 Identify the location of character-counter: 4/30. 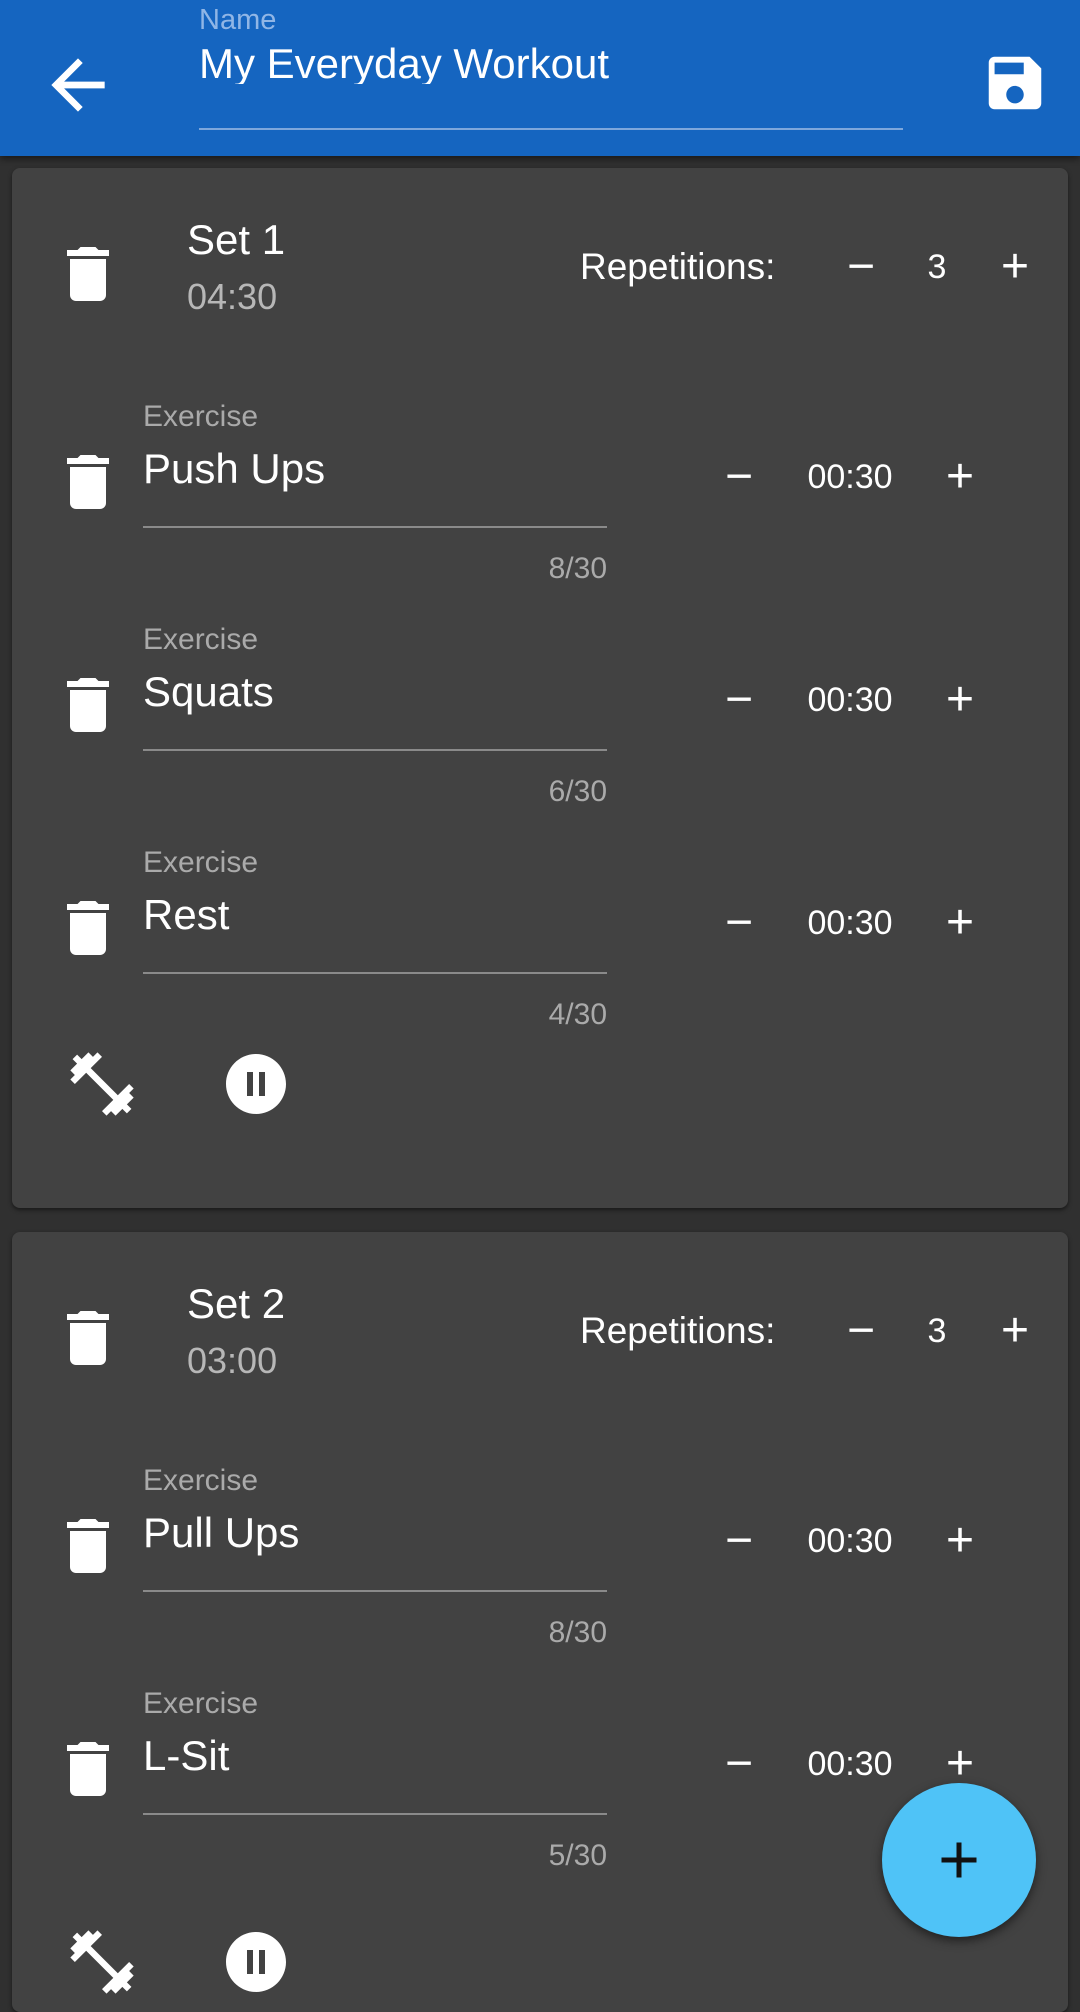
(577, 1014).